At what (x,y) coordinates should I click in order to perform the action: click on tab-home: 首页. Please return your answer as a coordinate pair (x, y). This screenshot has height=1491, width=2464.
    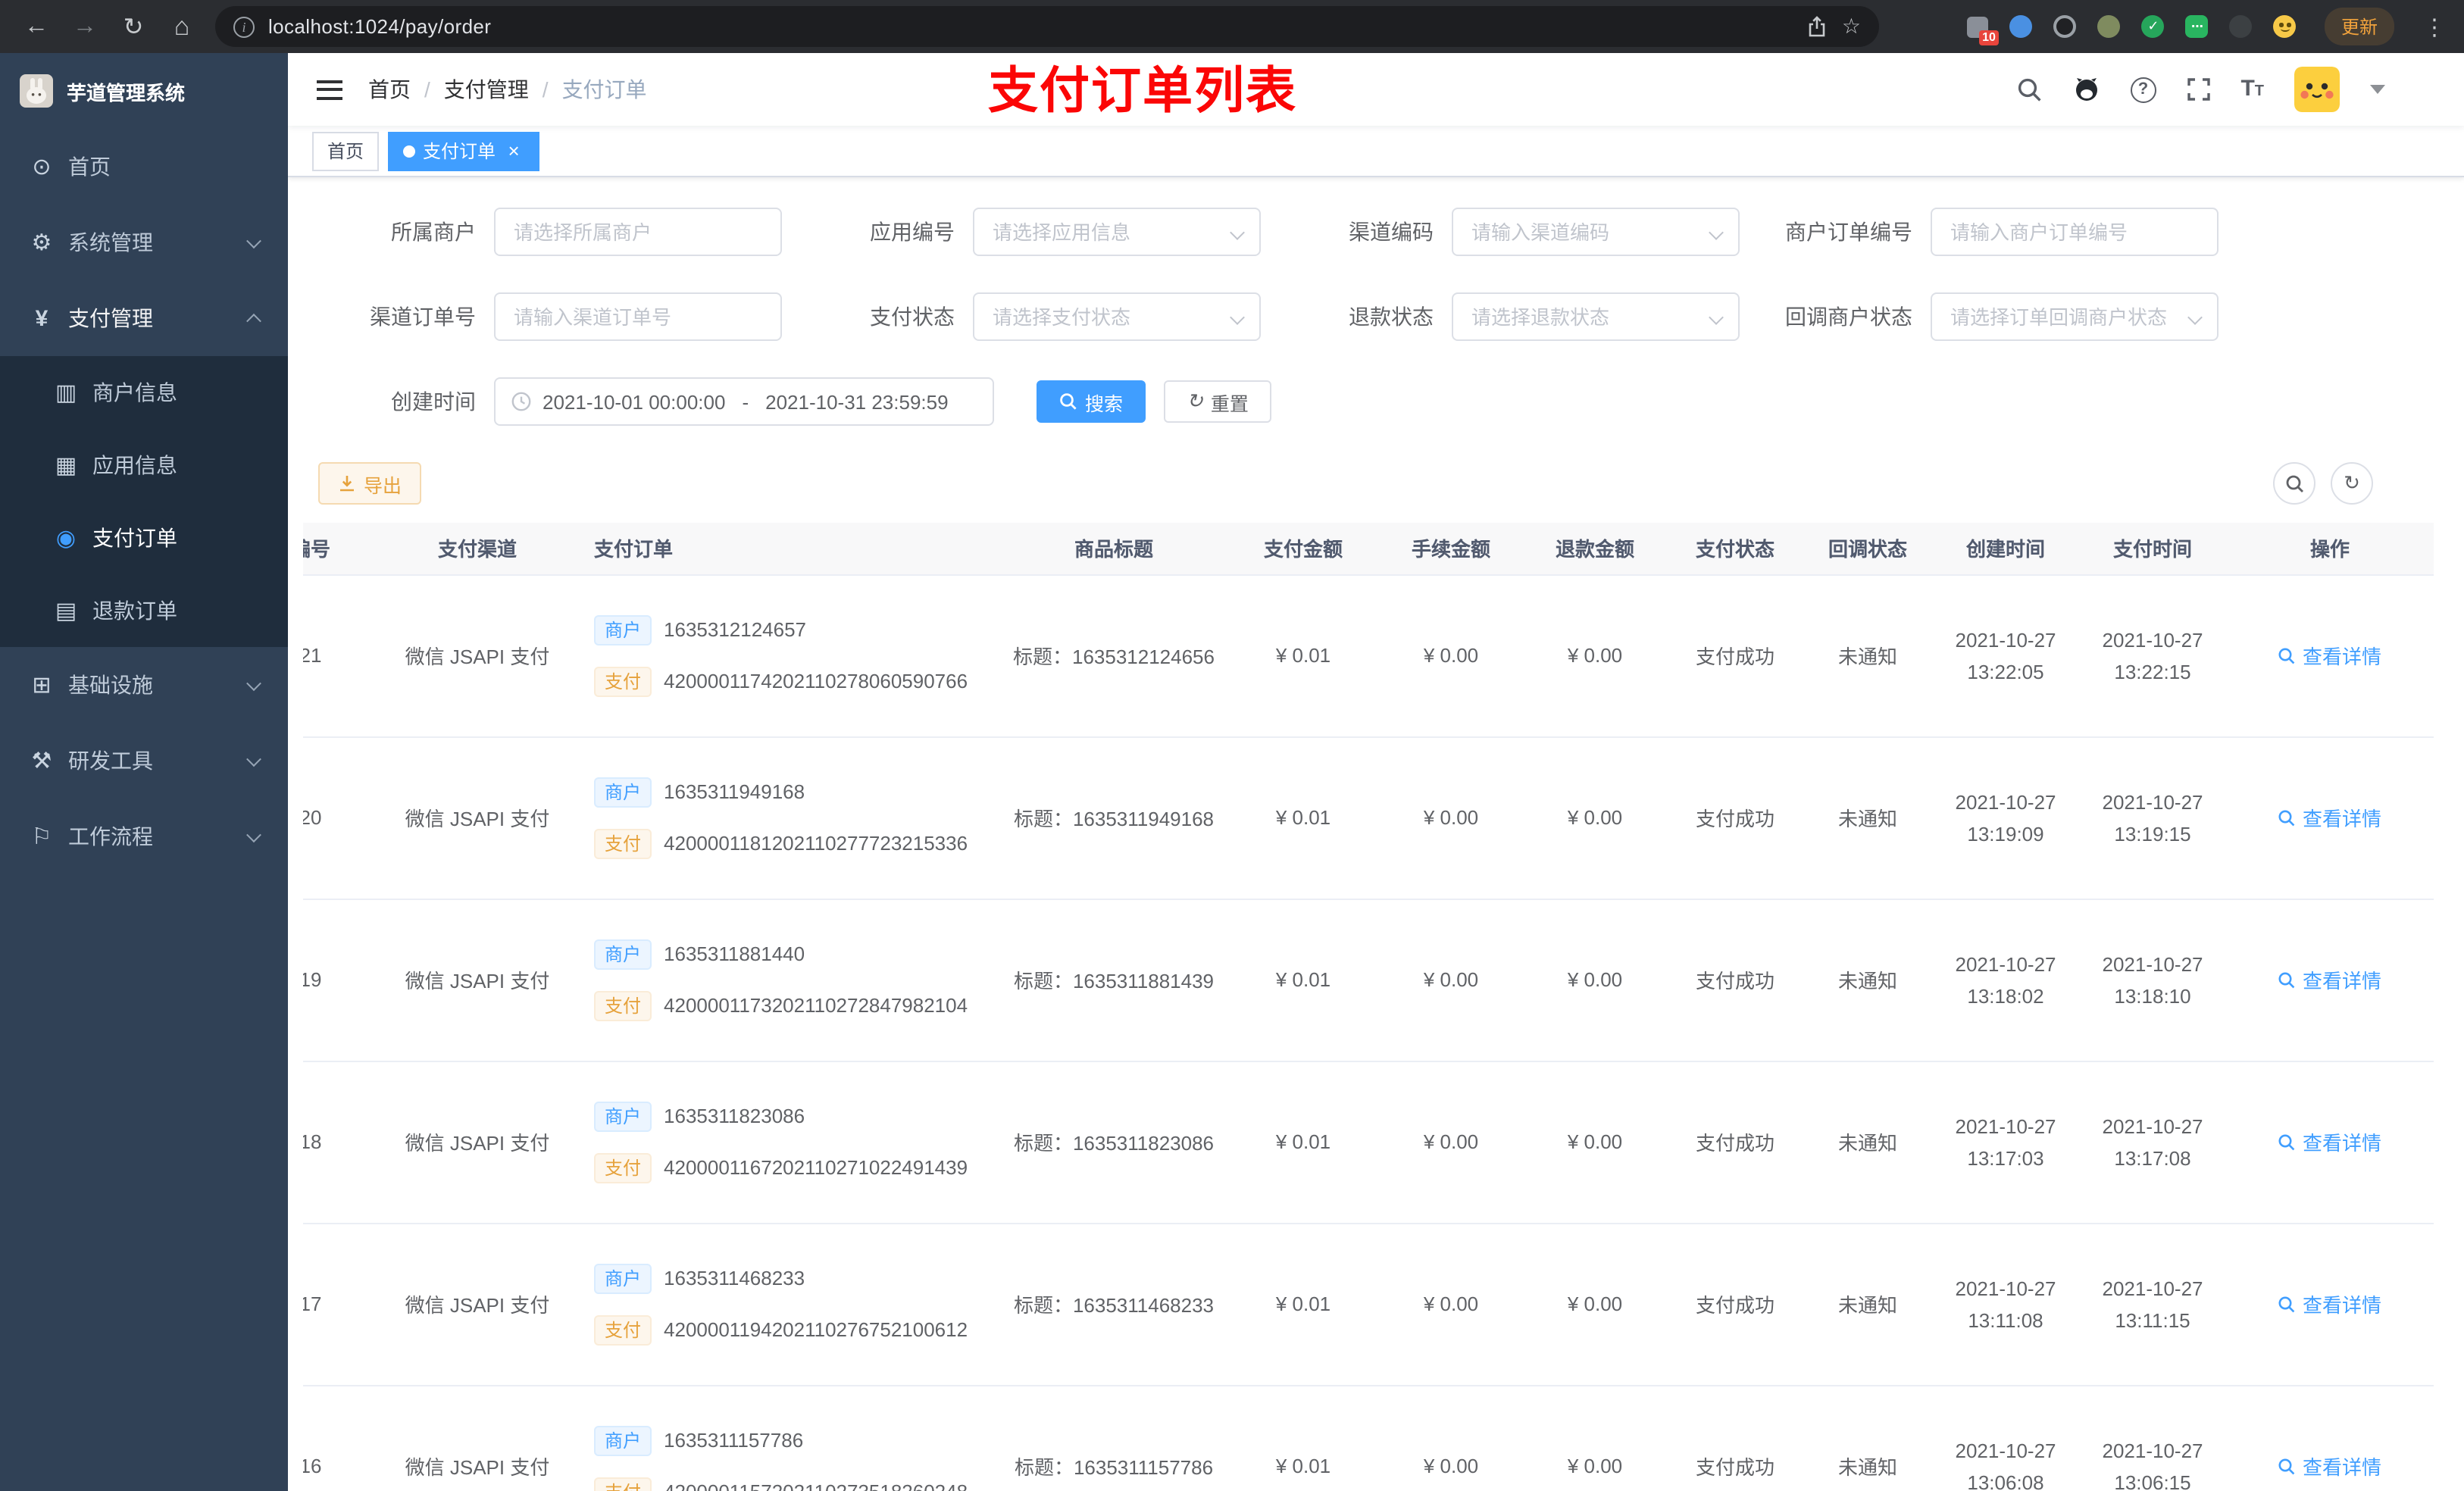
    Looking at the image, I should click on (346, 150).